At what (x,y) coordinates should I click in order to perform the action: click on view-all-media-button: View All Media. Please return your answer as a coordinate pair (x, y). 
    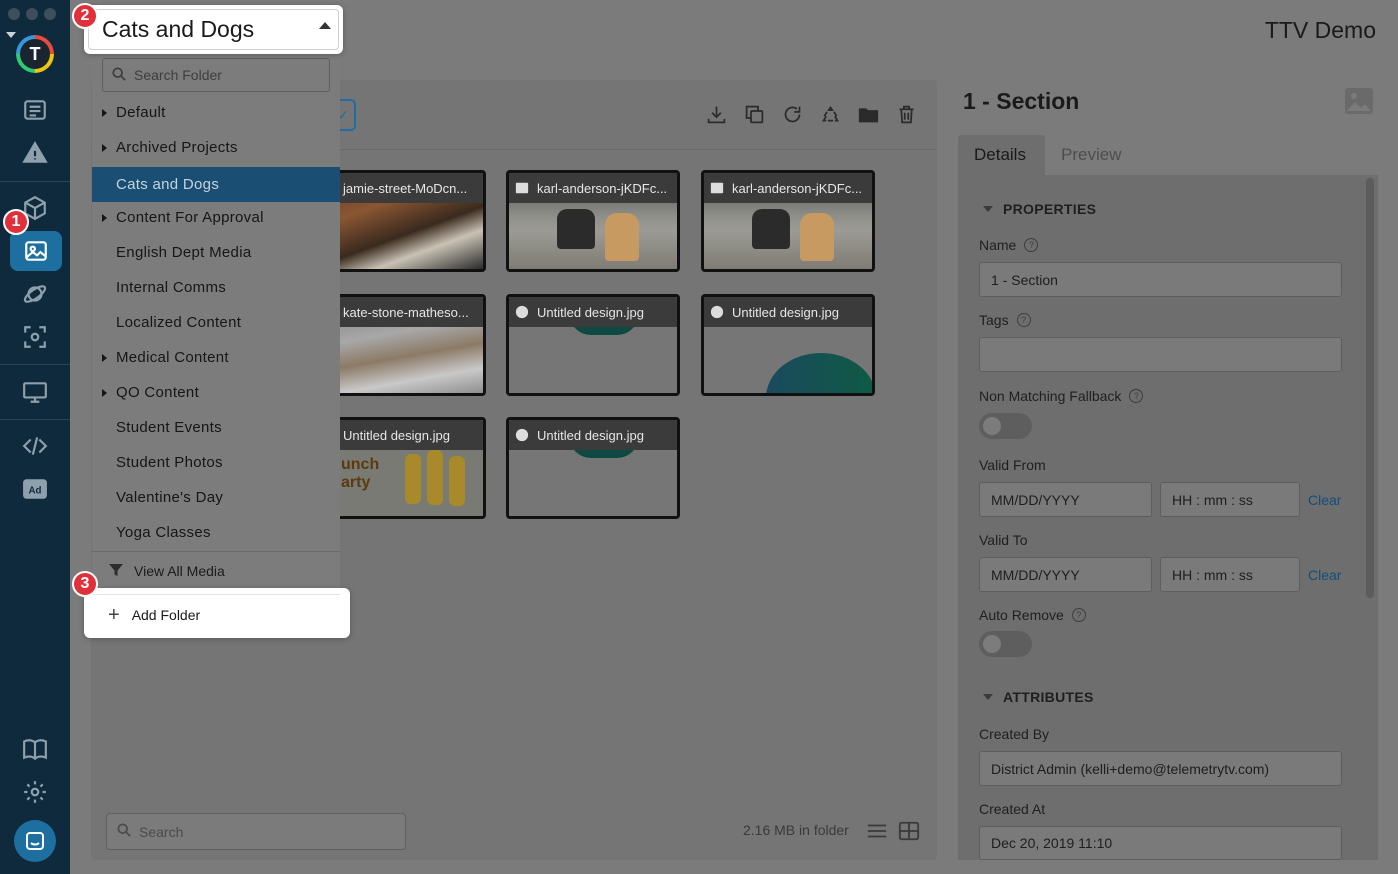
    Looking at the image, I should click on (216, 571).